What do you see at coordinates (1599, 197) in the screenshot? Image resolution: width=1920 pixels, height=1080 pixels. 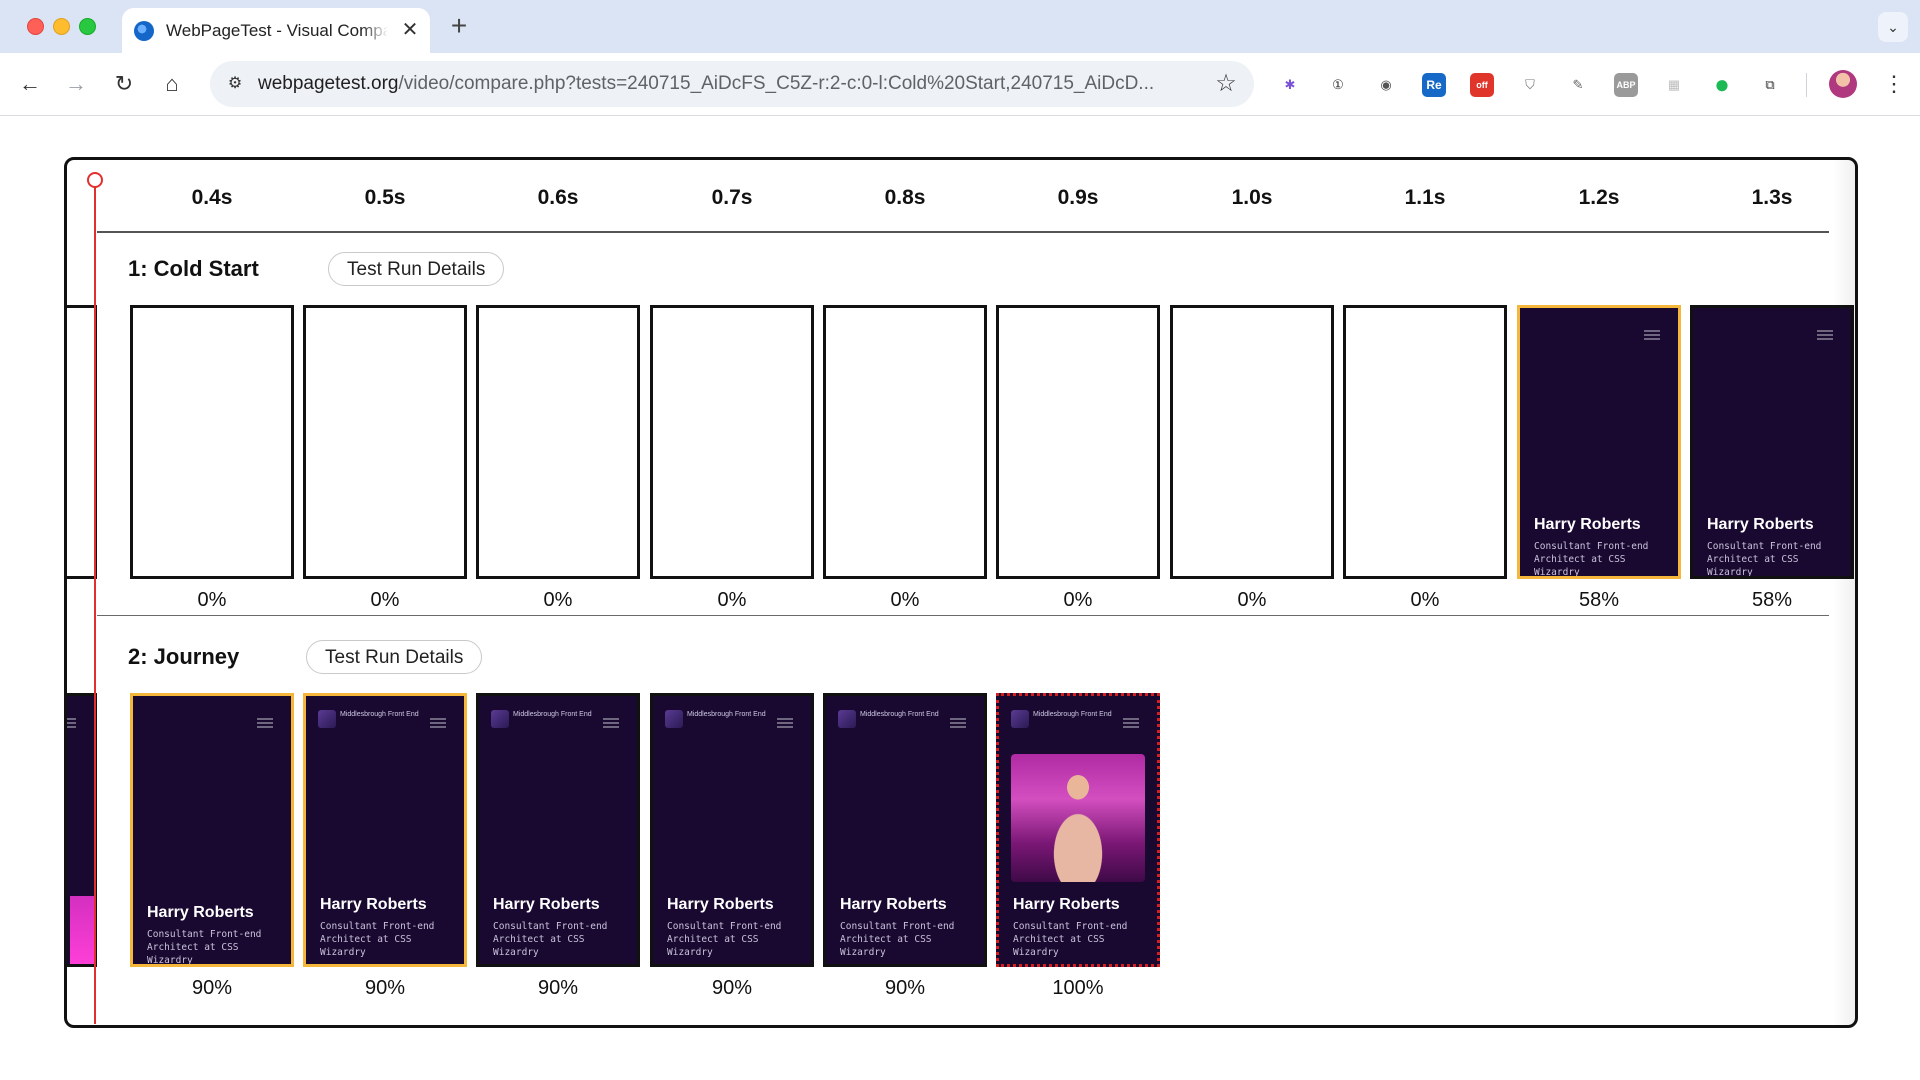 I see `timeline-tick: 1.2s` at bounding box center [1599, 197].